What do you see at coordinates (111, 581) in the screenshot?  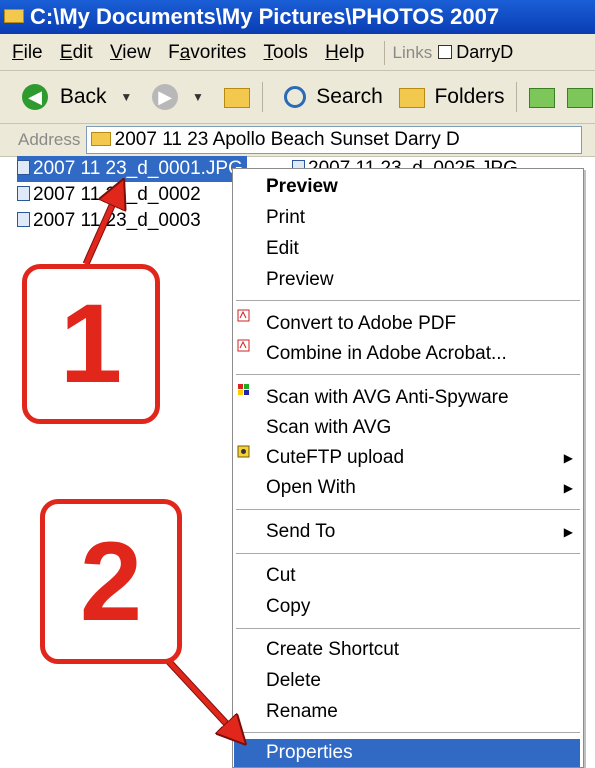 I see `step-2-callout: 2` at bounding box center [111, 581].